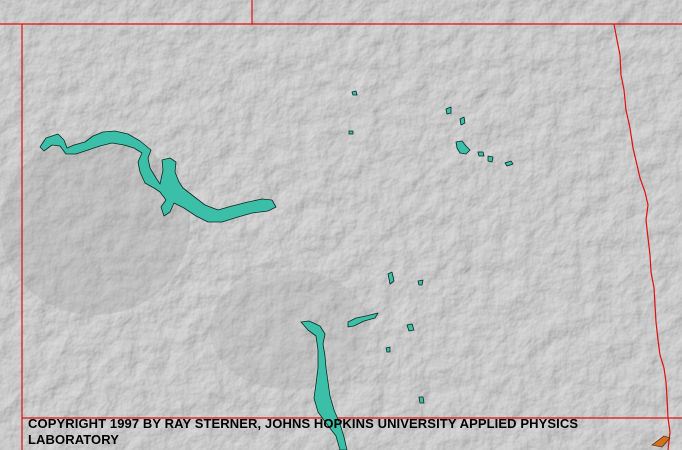 Image resolution: width=682 pixels, height=450 pixels. Describe the element at coordinates (95, 225) in the screenshot. I see `badlands-shading` at that location.